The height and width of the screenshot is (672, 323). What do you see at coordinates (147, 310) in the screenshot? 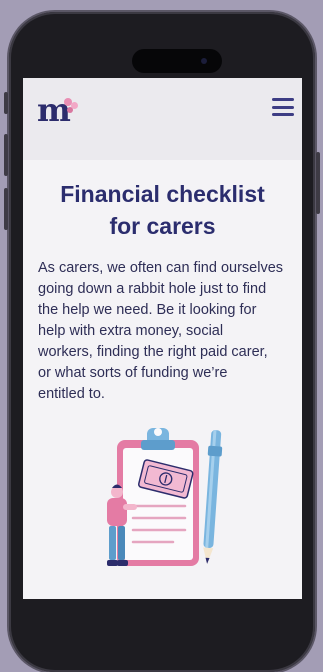
I see `intro-line: the help we need. Be it looking for` at bounding box center [147, 310].